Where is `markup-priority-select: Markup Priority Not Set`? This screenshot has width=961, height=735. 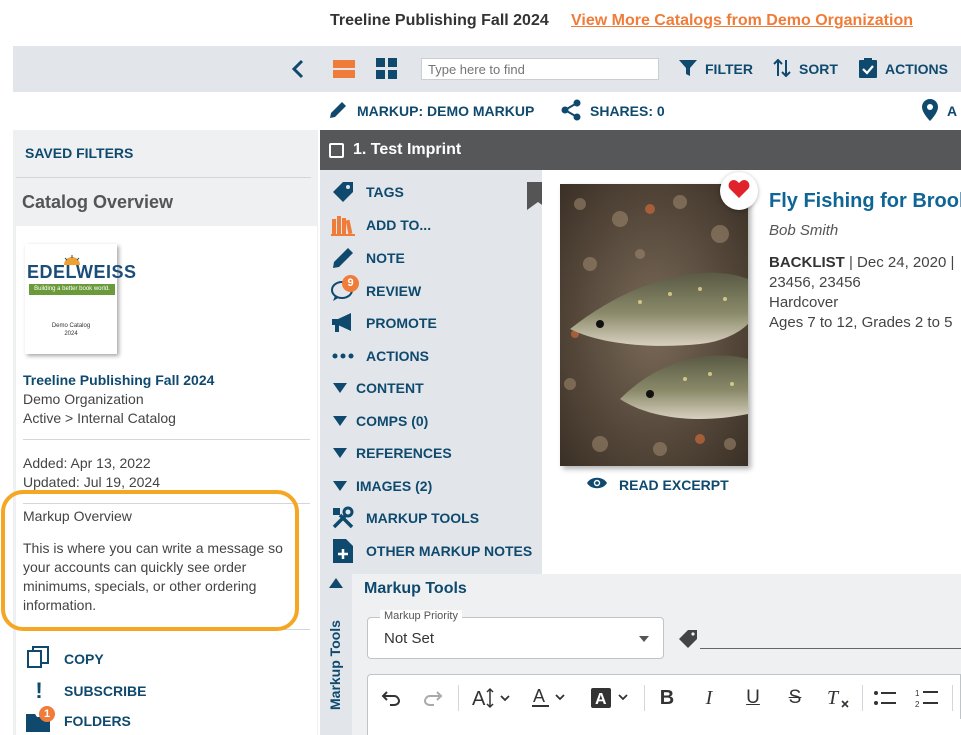 markup-priority-select: Markup Priority Not Set is located at coordinates (515, 634).